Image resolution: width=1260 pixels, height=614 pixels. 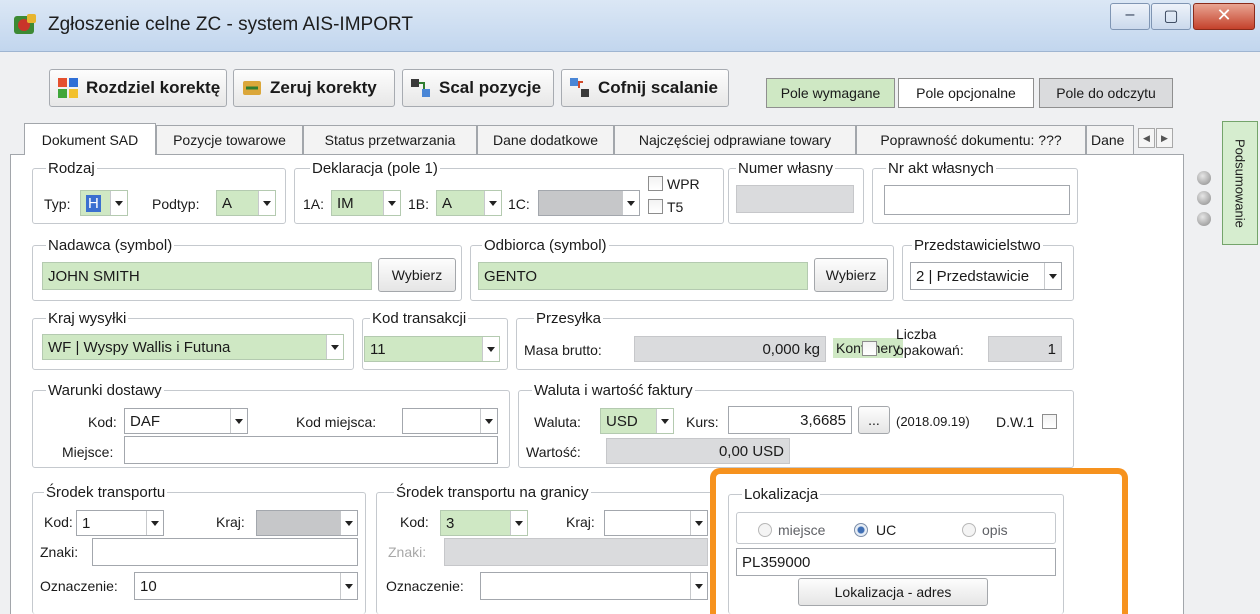 I want to click on deklaracja-1c-select, so click(x=589, y=203).